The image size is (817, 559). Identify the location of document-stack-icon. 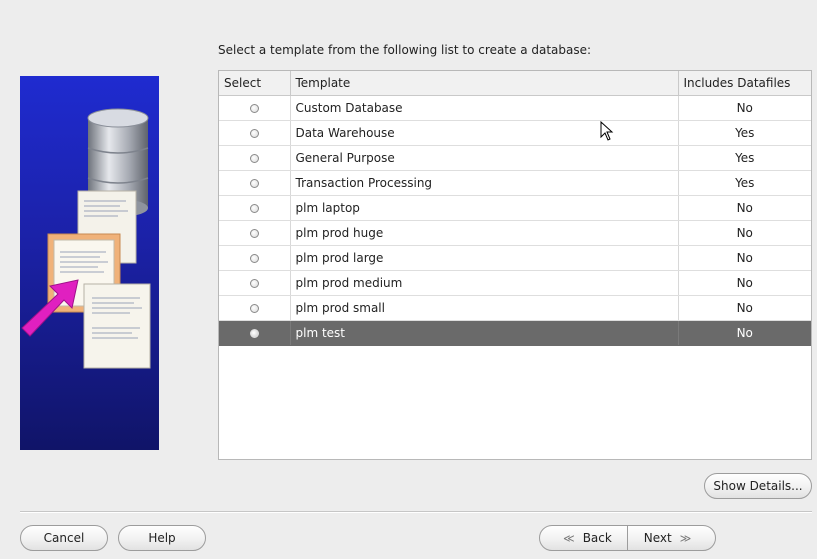
(99, 279).